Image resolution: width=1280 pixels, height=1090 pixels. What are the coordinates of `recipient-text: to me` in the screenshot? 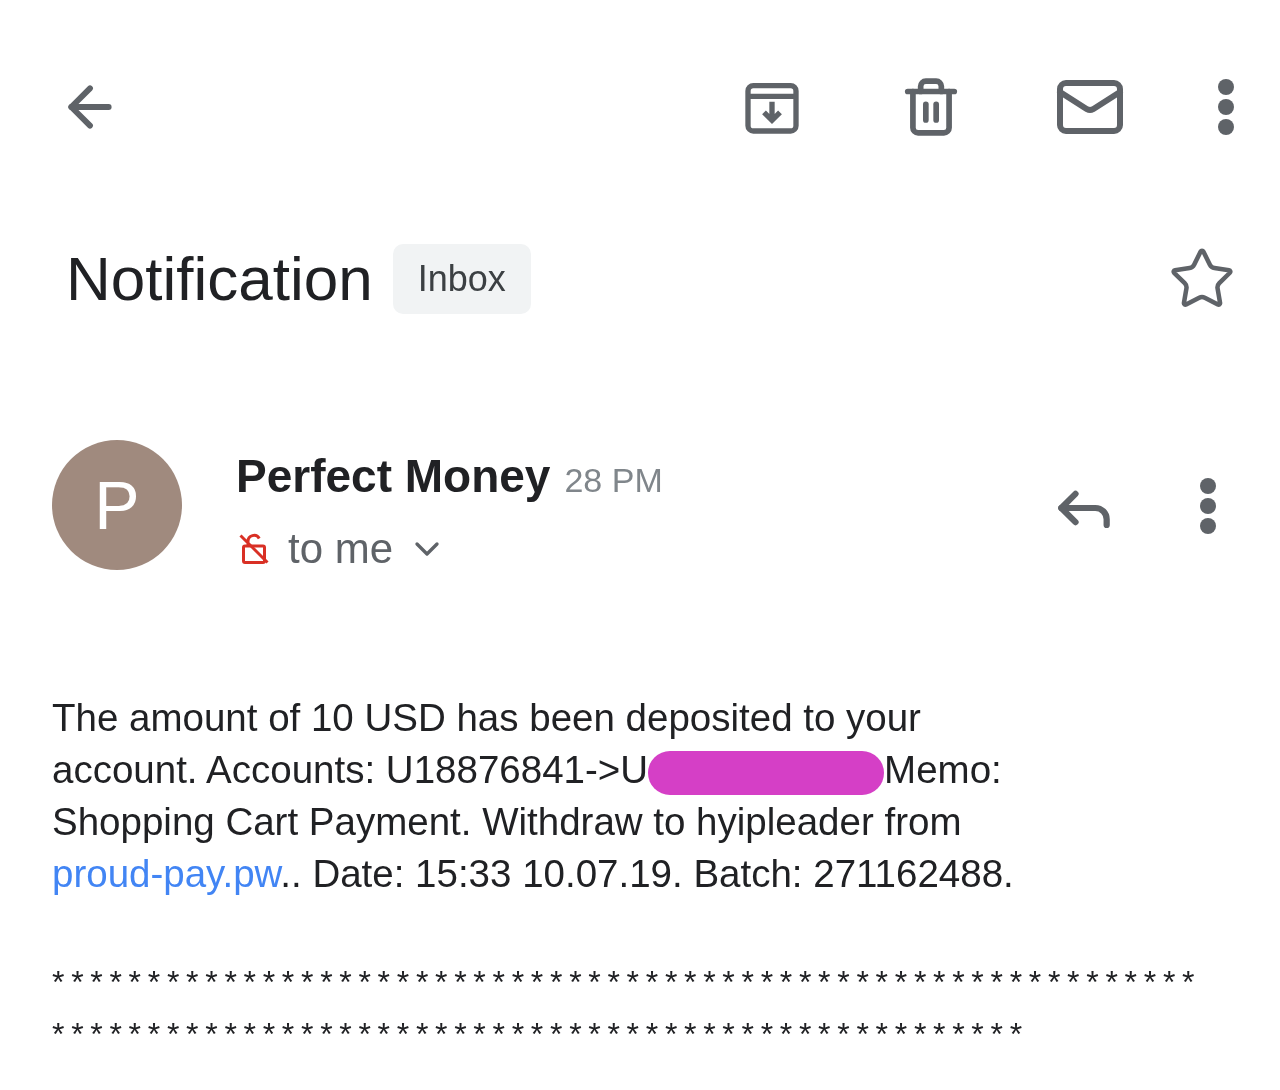 It's located at (341, 549).